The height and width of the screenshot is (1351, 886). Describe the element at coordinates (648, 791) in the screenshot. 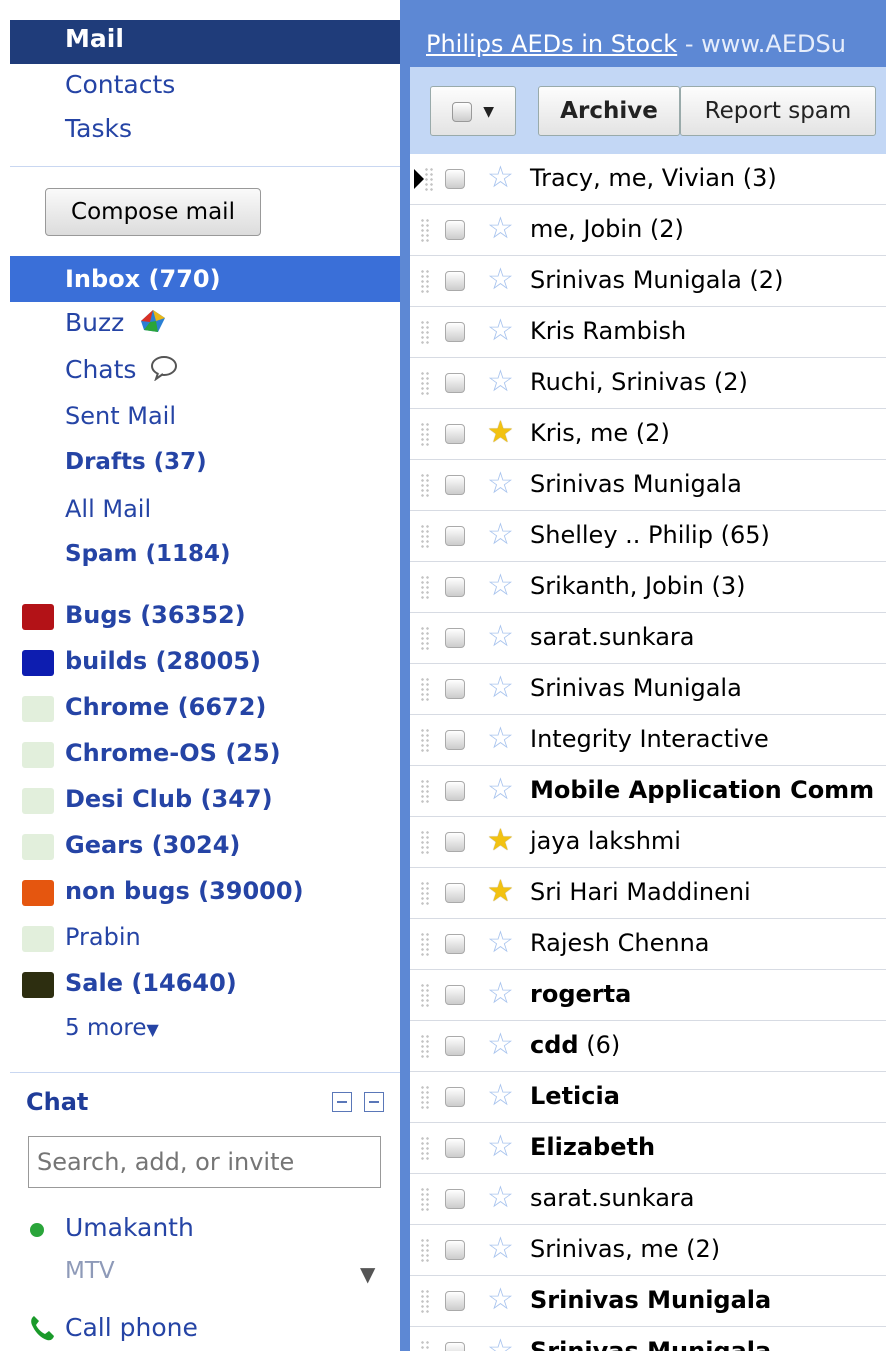

I see `message-row: ☆ Mobile Application Comm` at that location.